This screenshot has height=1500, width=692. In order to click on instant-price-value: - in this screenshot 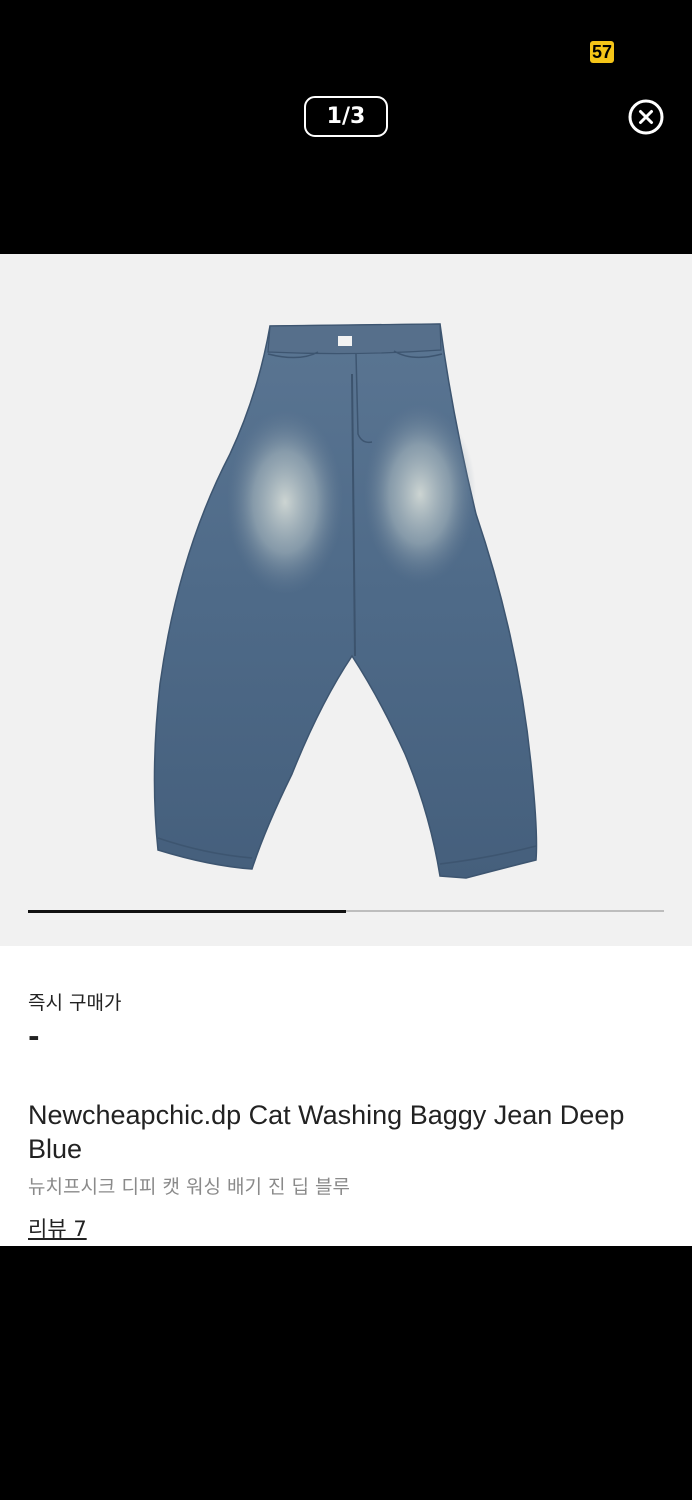, I will do `click(34, 1036)`.